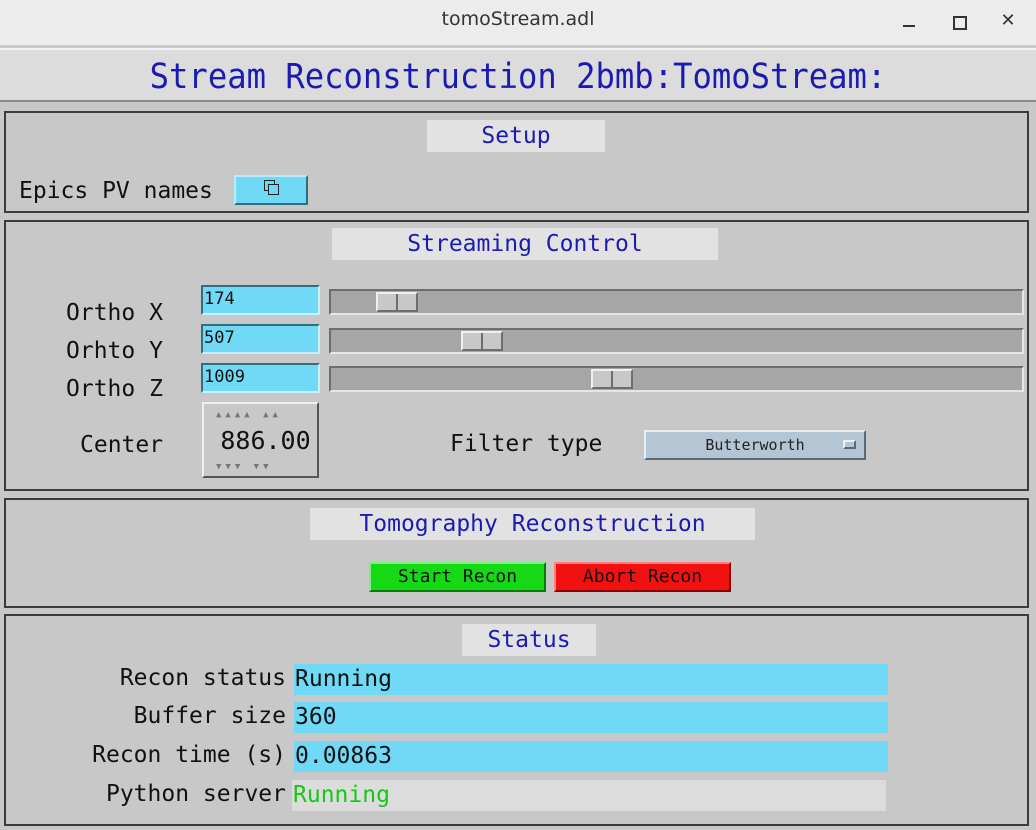  I want to click on related-display-icon, so click(271, 187).